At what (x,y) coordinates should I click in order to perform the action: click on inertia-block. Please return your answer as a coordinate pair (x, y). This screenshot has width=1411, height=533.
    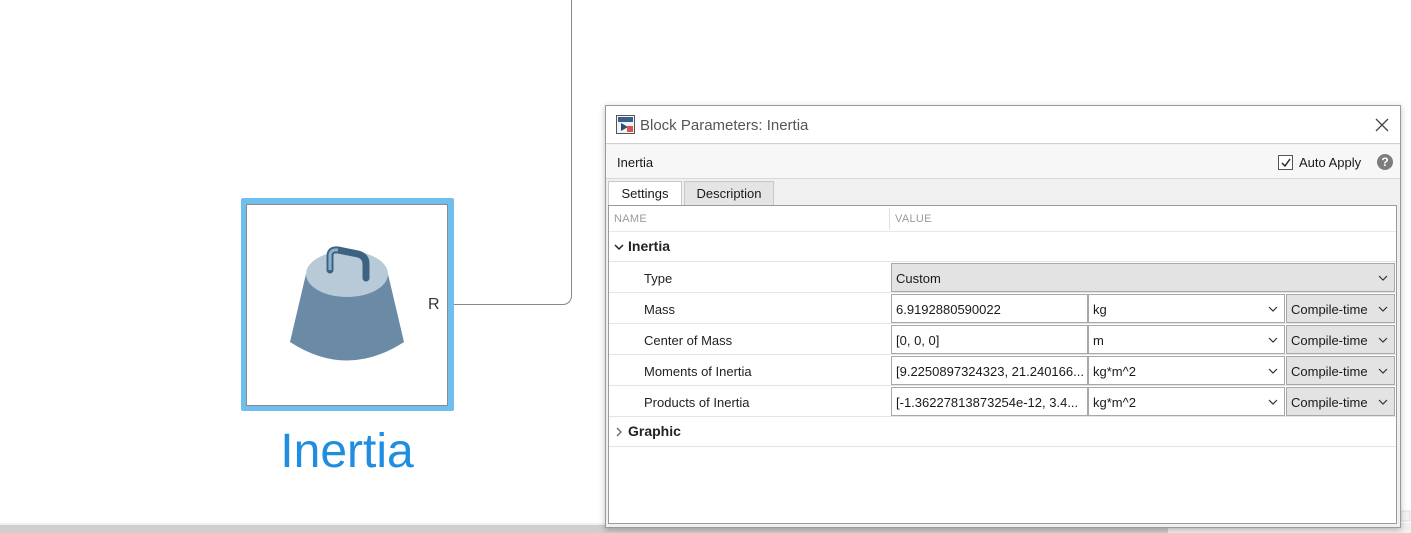
    Looking at the image, I should click on (347, 305).